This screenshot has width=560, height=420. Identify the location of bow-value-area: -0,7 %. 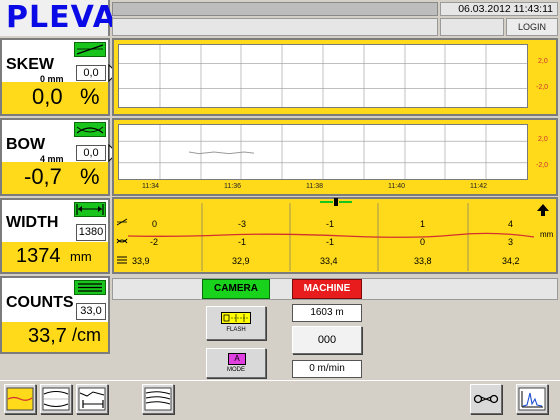
(55, 178).